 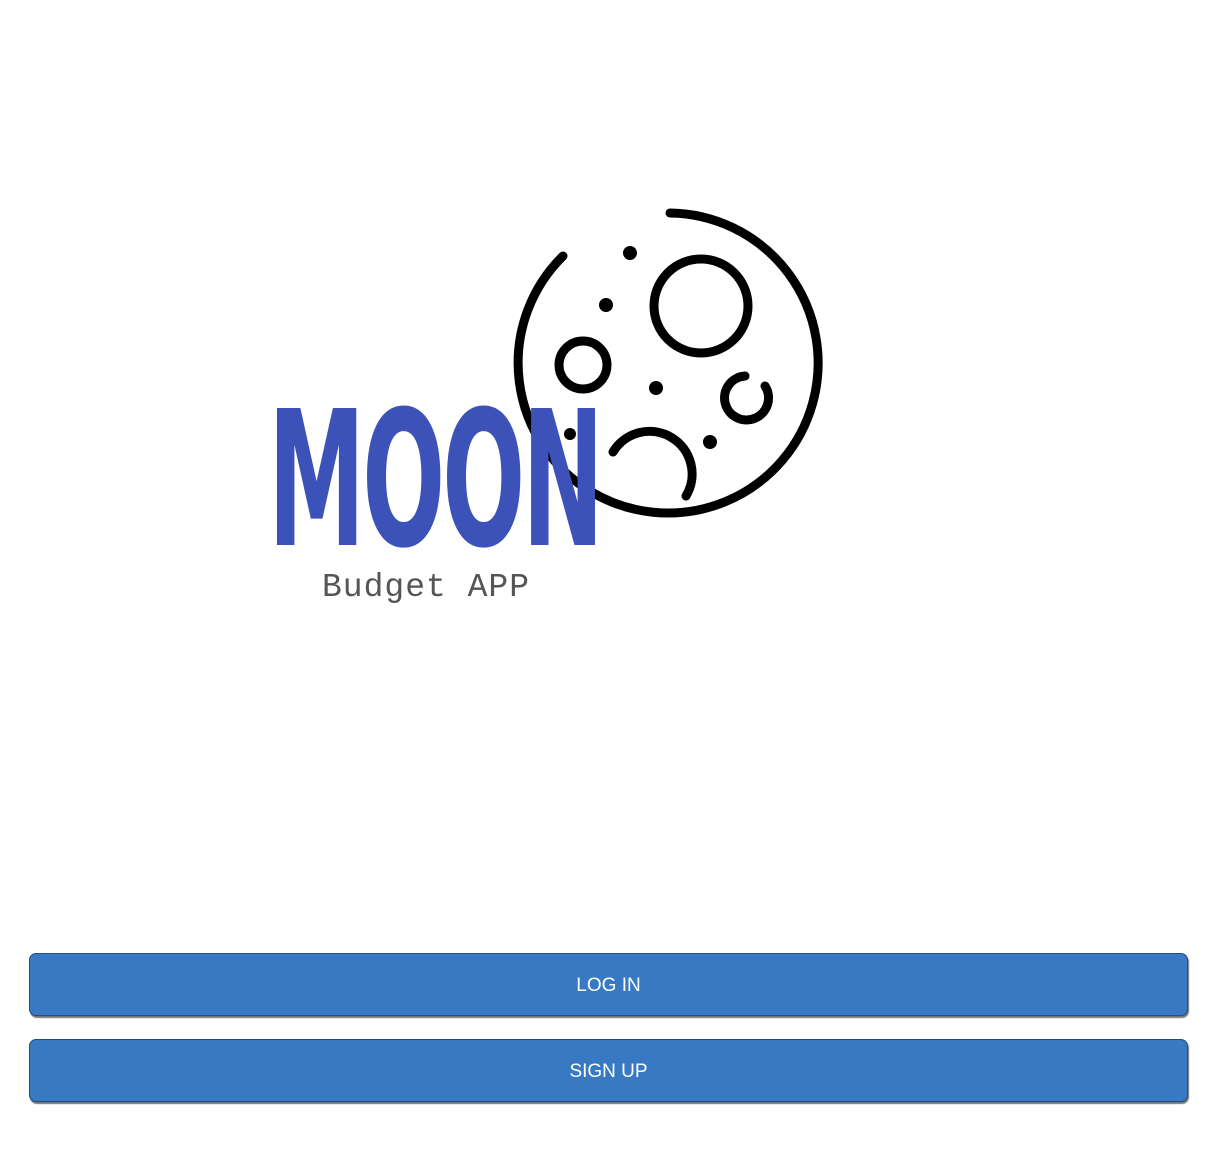 I want to click on signup-button: SIGN UP, so click(x=608, y=1070).